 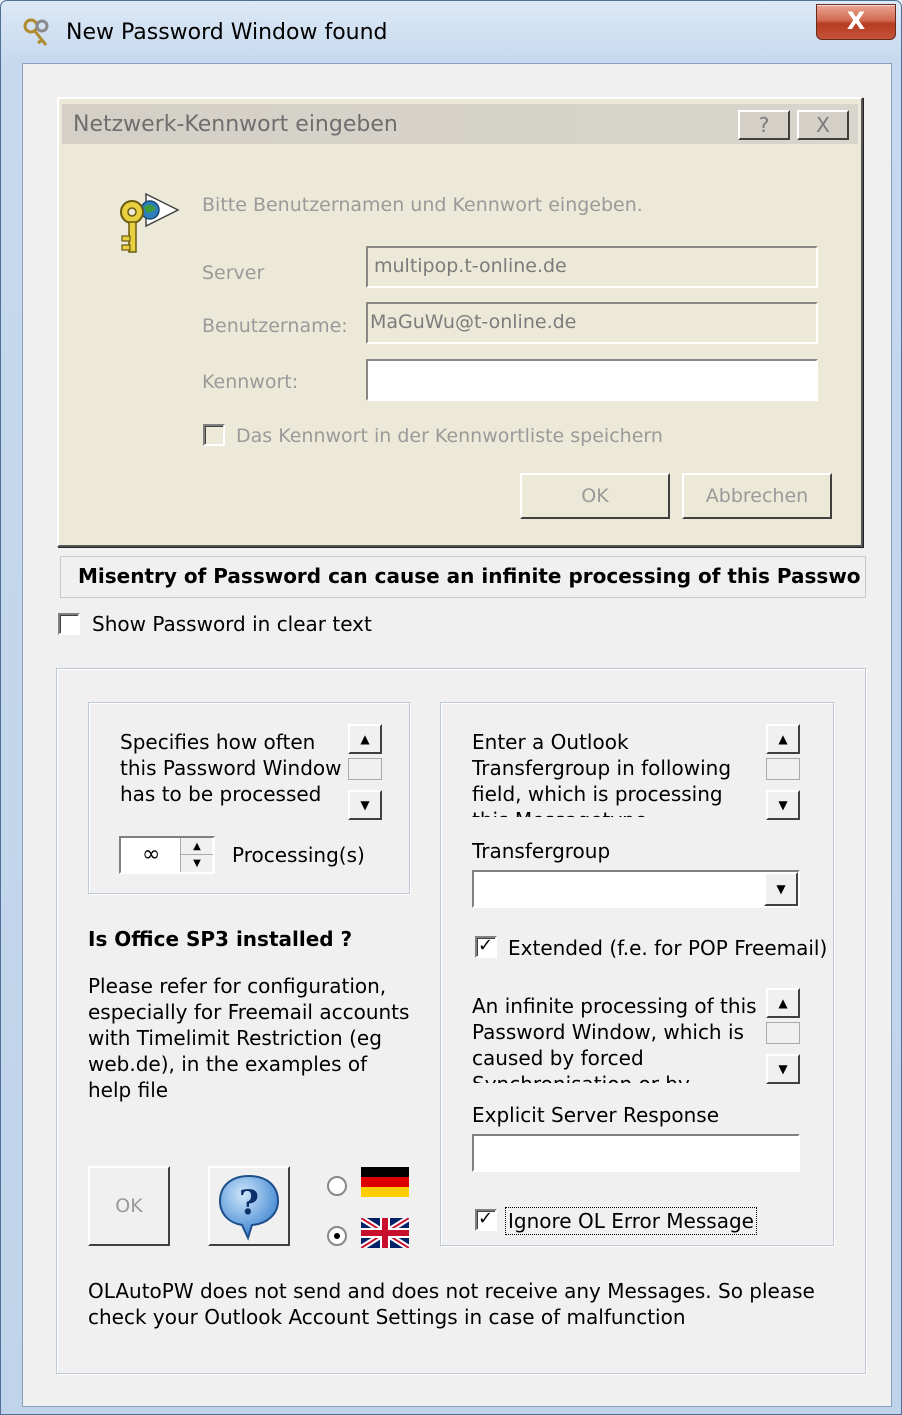 I want to click on ignore-error-label: Ignore OL Error Message, so click(x=631, y=1221).